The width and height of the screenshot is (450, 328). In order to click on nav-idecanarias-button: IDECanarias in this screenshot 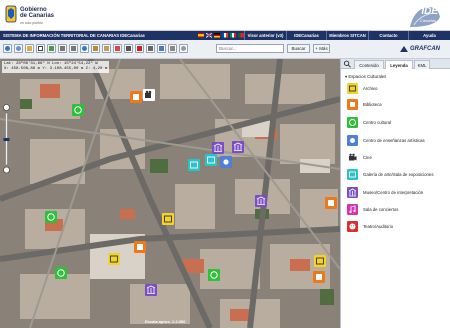, I will do `click(306, 35)`.